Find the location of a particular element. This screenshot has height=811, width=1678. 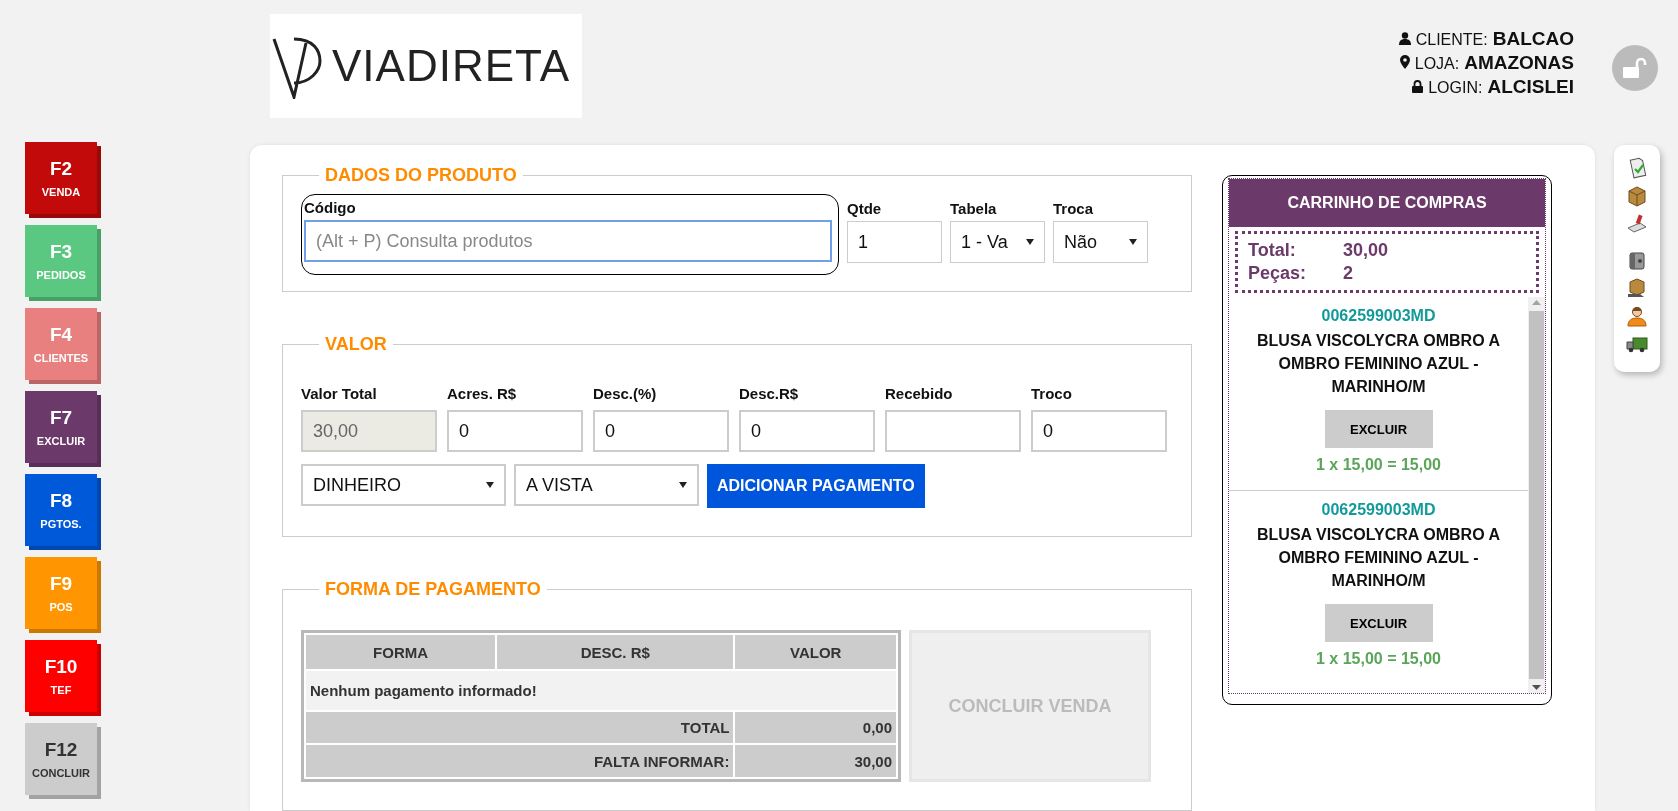

document-check-icon is located at coordinates (1638, 168).